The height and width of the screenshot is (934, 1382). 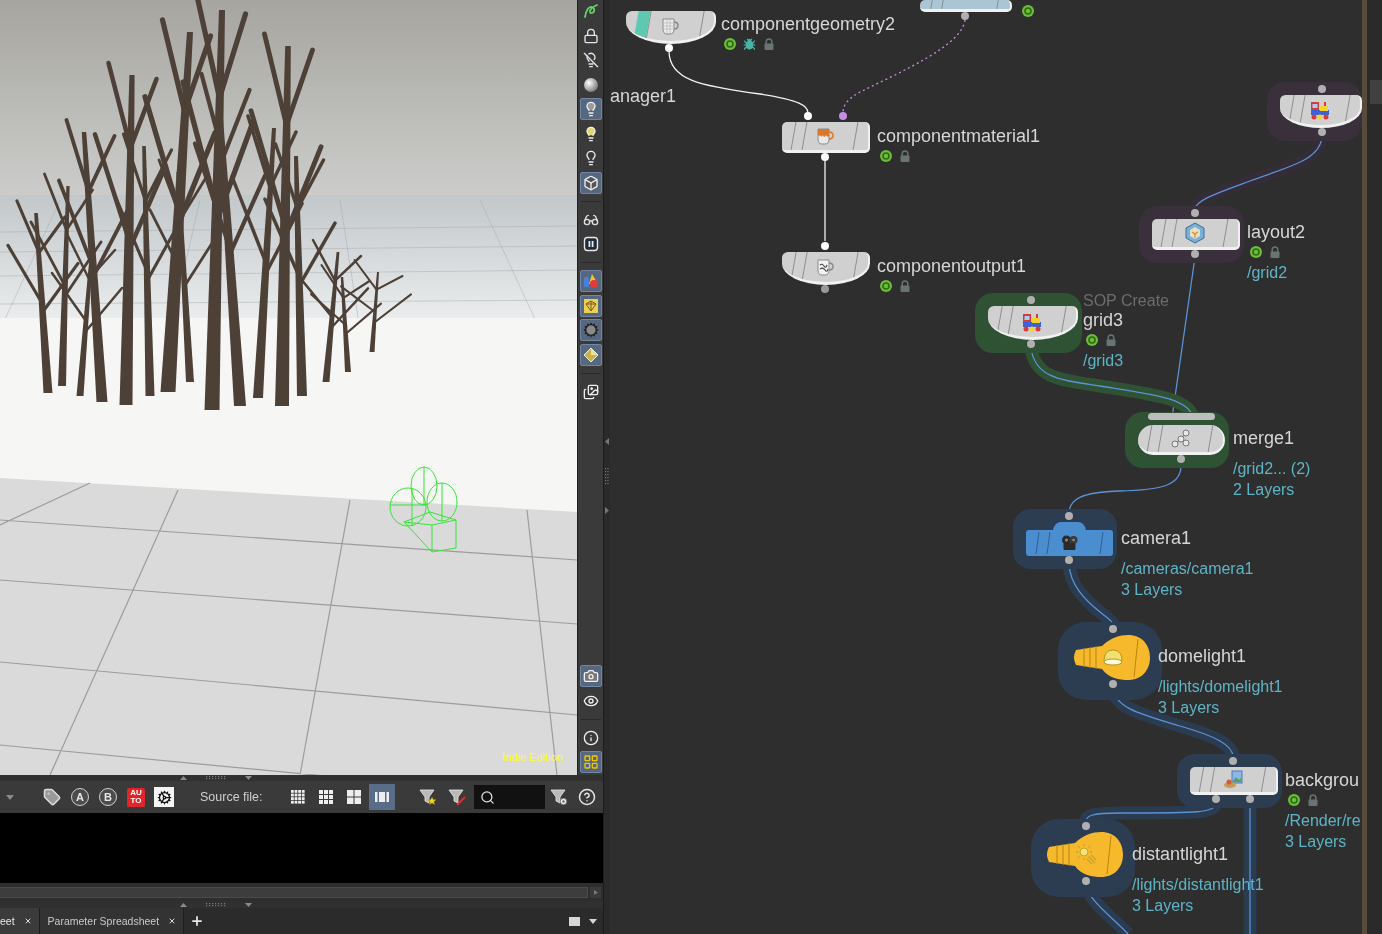 I want to click on node-path: /grid2, so click(x=1267, y=273).